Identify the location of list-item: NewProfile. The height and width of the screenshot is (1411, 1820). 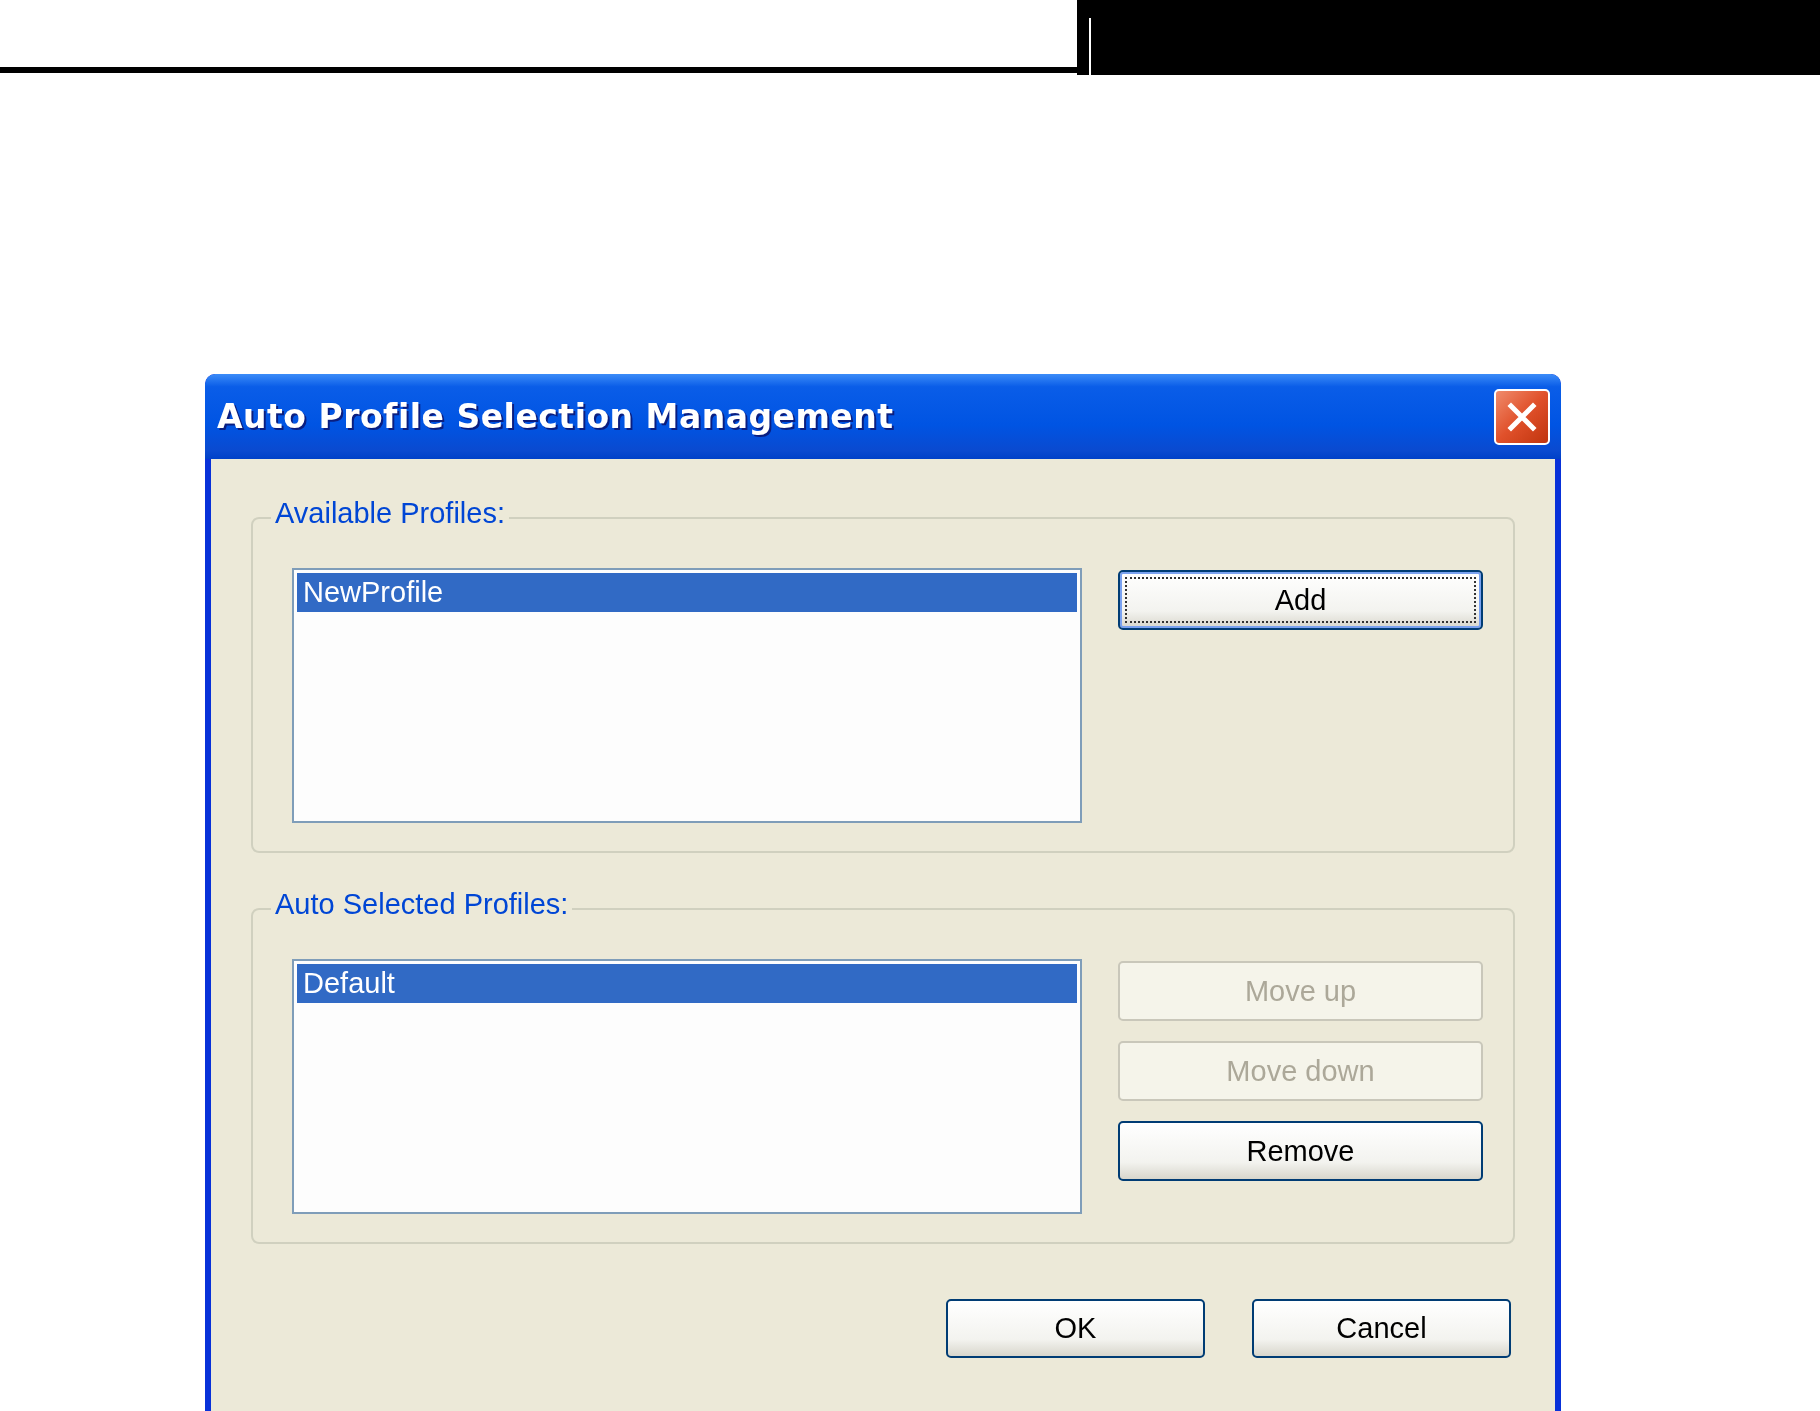
(687, 592).